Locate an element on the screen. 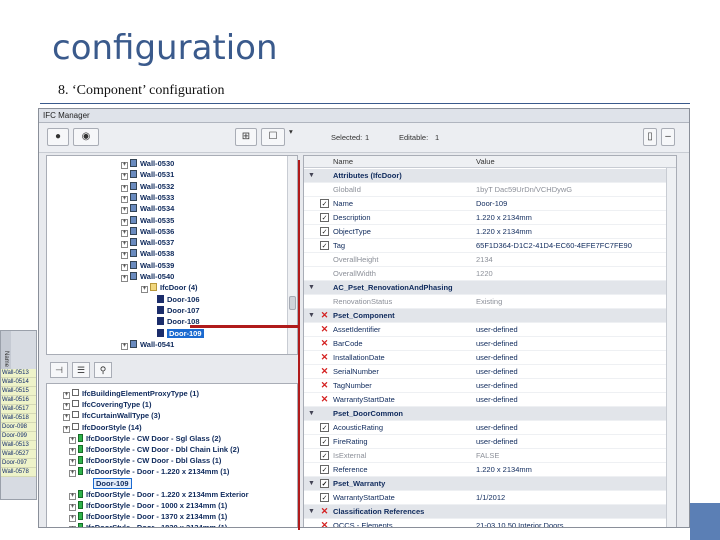 Image resolution: width=720 pixels, height=540 pixels. property-group: ▼ ✕ Classification References is located at coordinates (486, 512).